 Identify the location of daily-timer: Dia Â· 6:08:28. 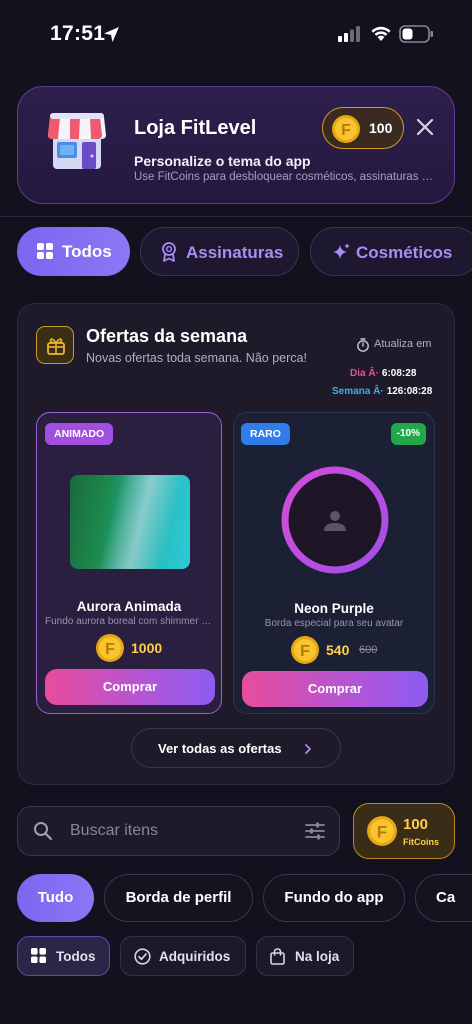
(383, 373).